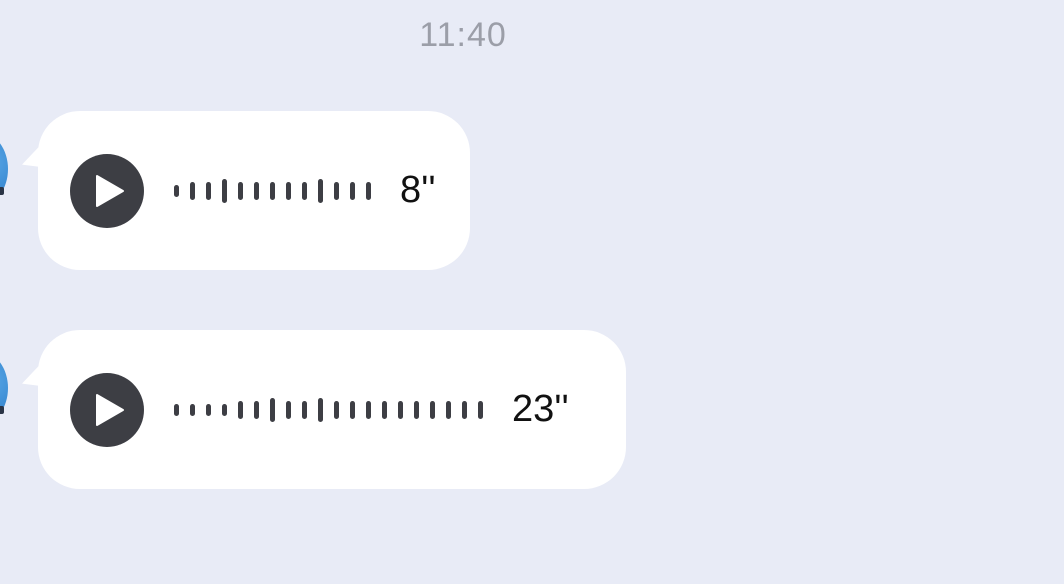 The image size is (1064, 584). Describe the element at coordinates (463, 35) in the screenshot. I see `chat-timestamp: 11:40` at that location.